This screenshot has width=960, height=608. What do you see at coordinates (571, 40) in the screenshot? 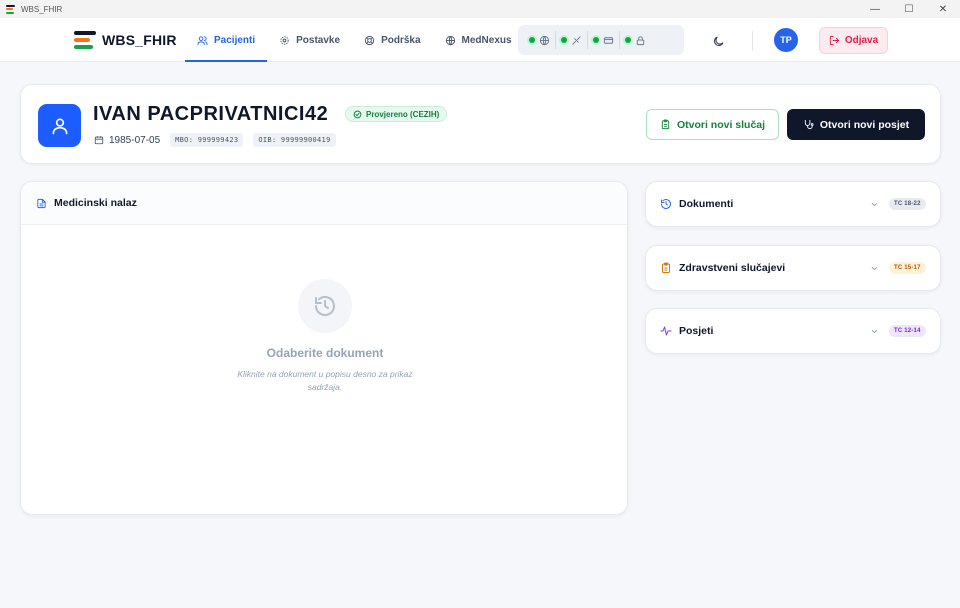
I see `status-item-signature` at bounding box center [571, 40].